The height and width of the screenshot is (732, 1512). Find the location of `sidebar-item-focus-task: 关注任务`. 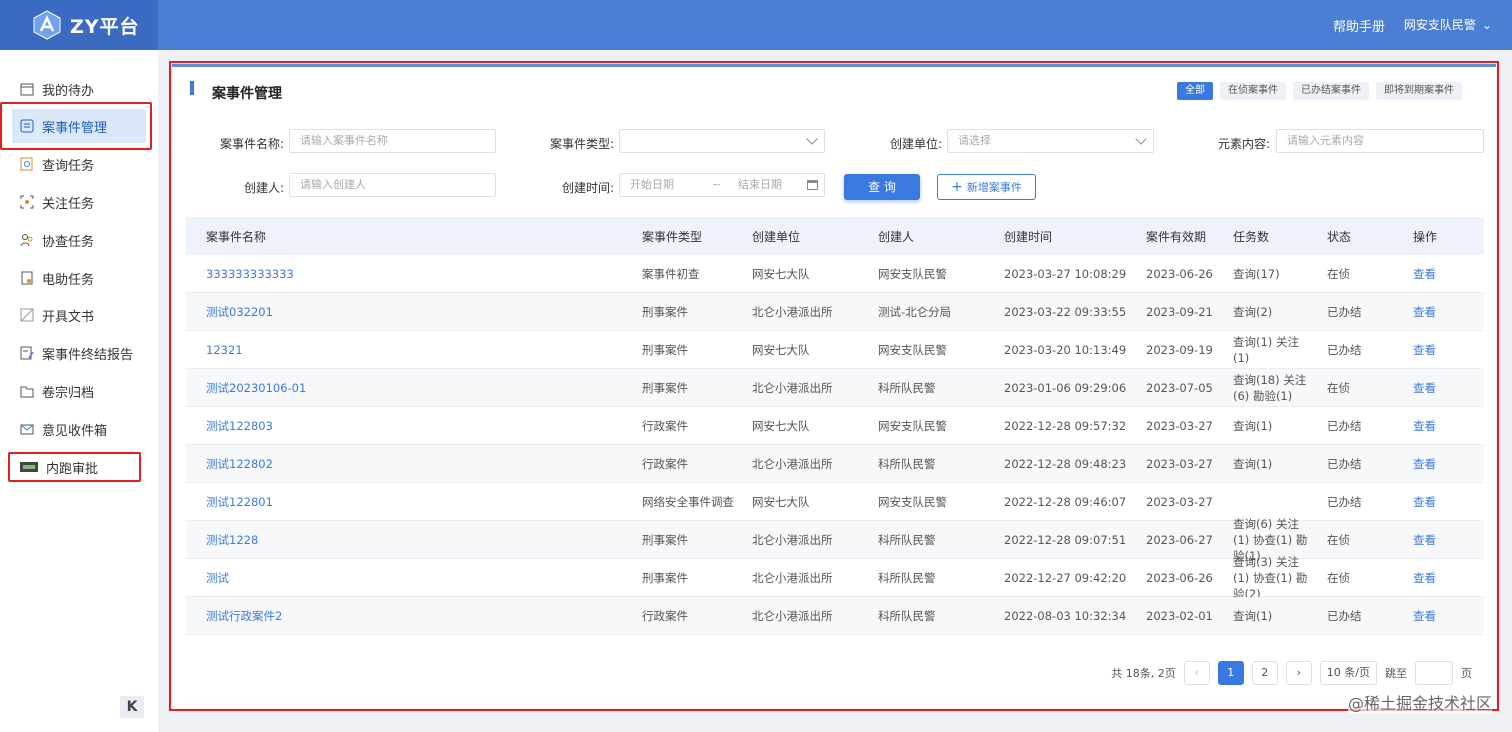

sidebar-item-focus-task: 关注任务 is located at coordinates (79, 202).